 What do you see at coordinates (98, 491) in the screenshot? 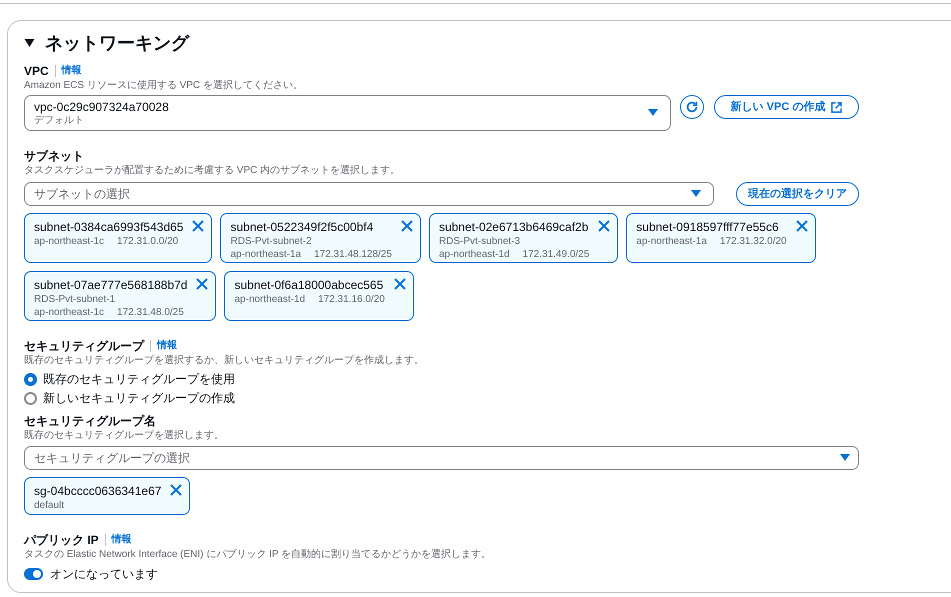
I see `token-id: sg-04bcccc0636341e67` at bounding box center [98, 491].